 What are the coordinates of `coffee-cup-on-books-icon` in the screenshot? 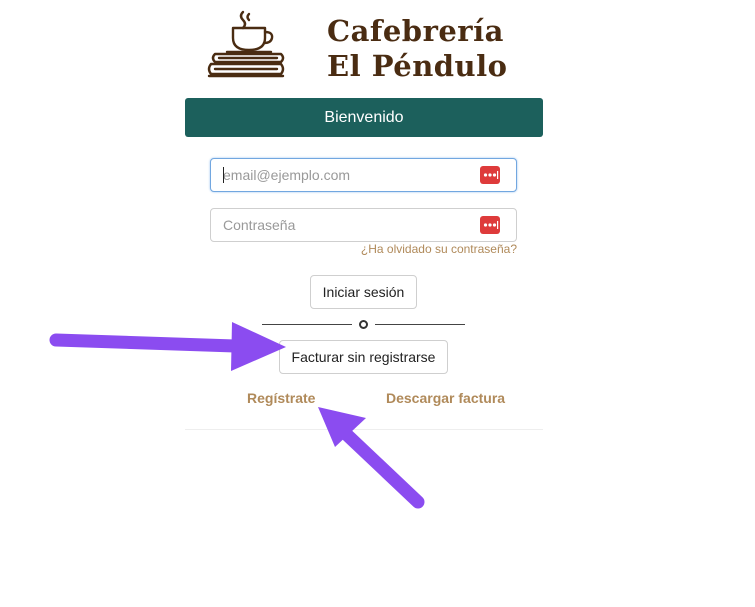 It's located at (246, 44).